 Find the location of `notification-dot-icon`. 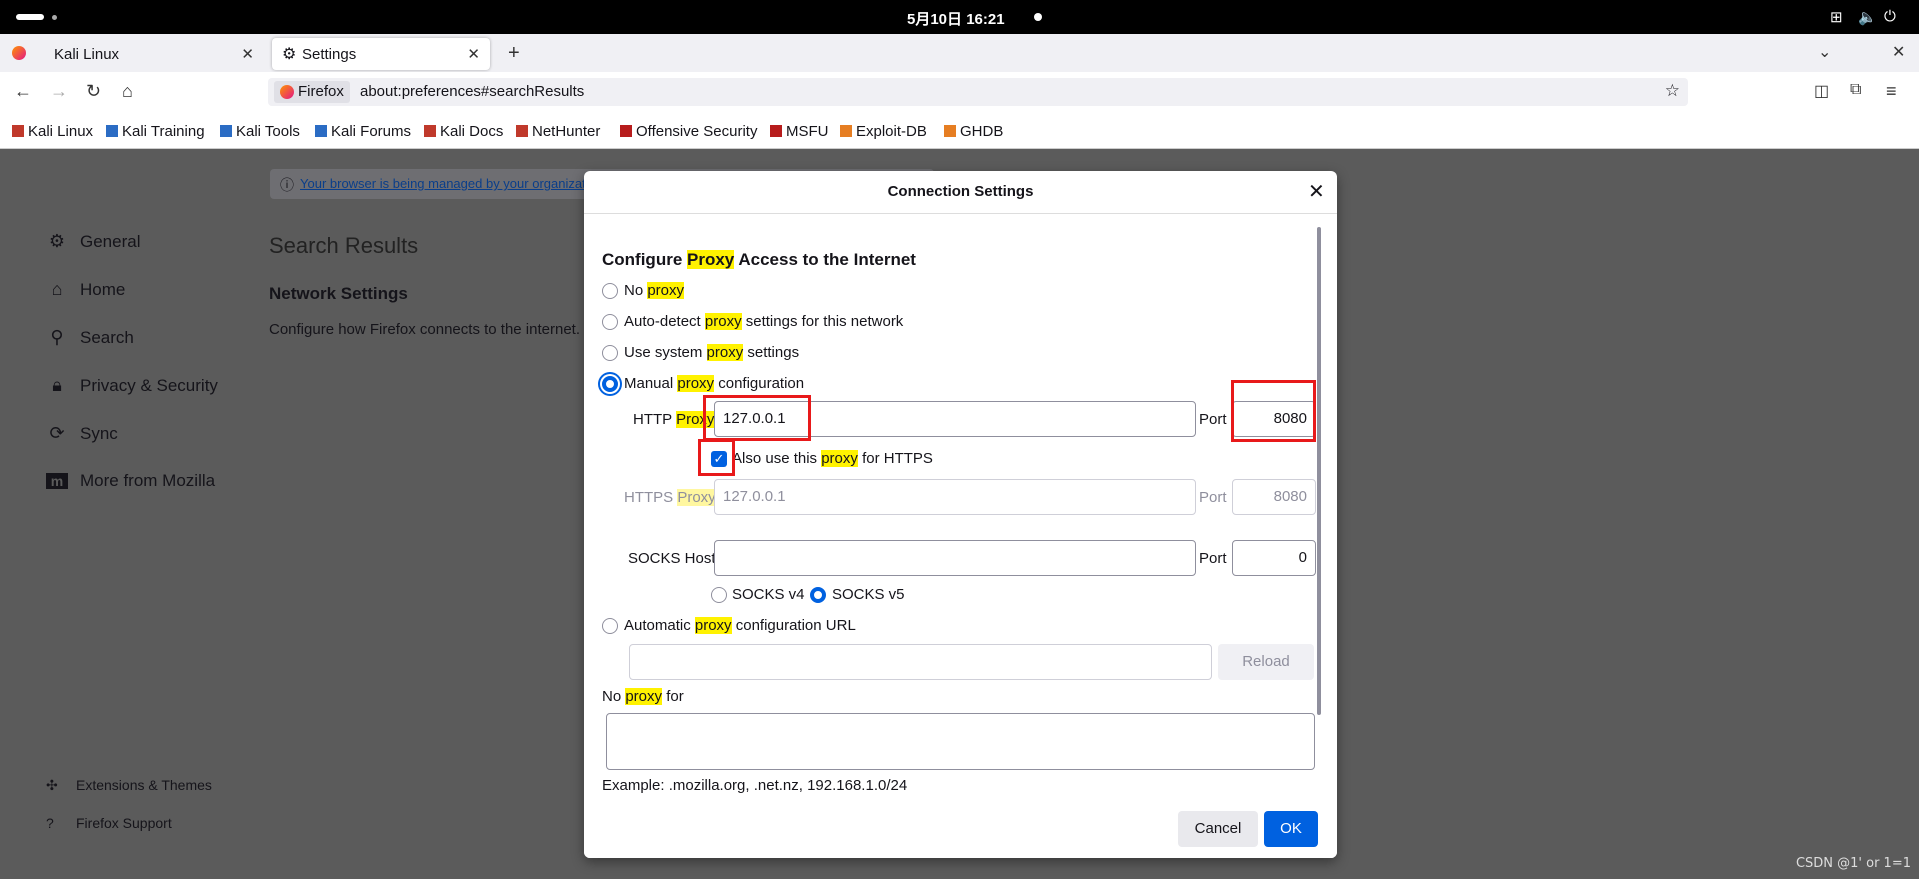

notification-dot-icon is located at coordinates (1038, 17).